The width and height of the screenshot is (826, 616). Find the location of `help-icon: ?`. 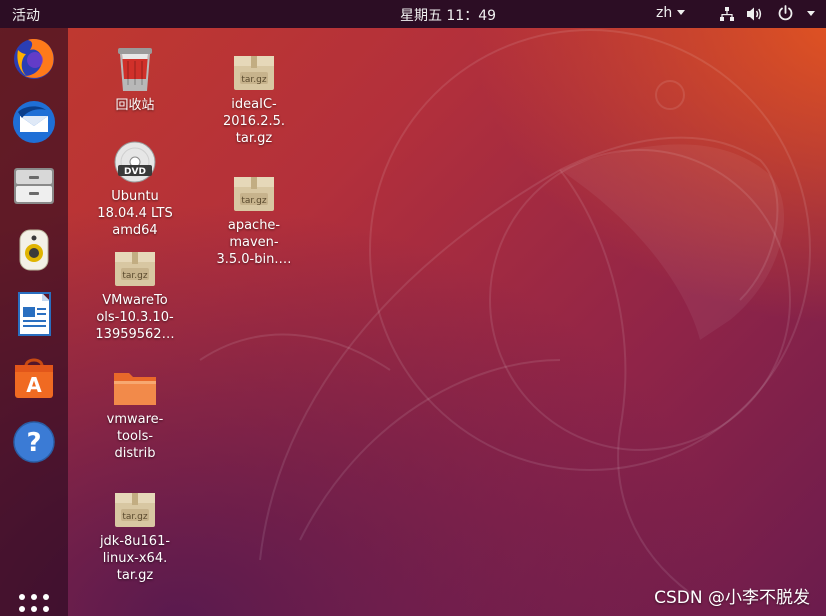

help-icon: ? is located at coordinates (34, 442).